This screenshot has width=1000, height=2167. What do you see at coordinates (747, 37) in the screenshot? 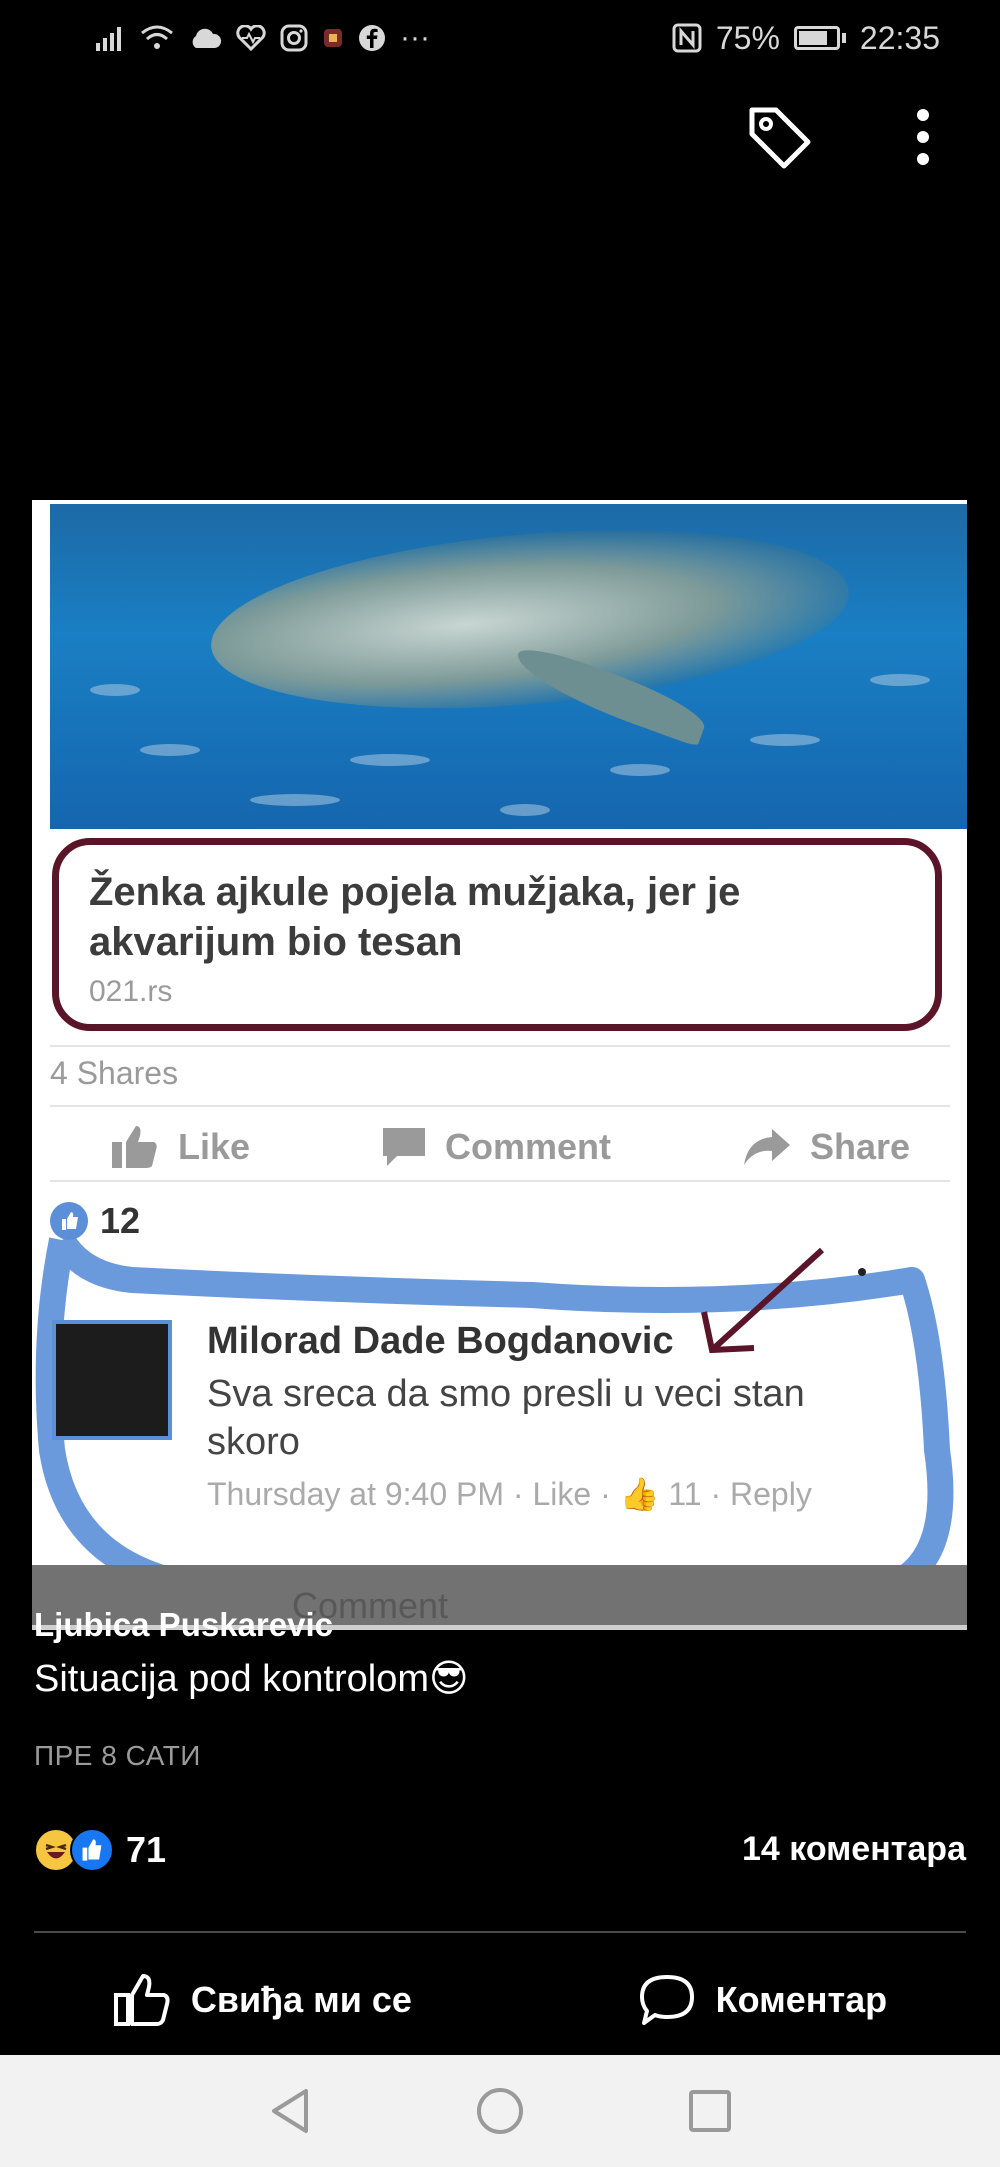
I see `battery-percent: 75%` at bounding box center [747, 37].